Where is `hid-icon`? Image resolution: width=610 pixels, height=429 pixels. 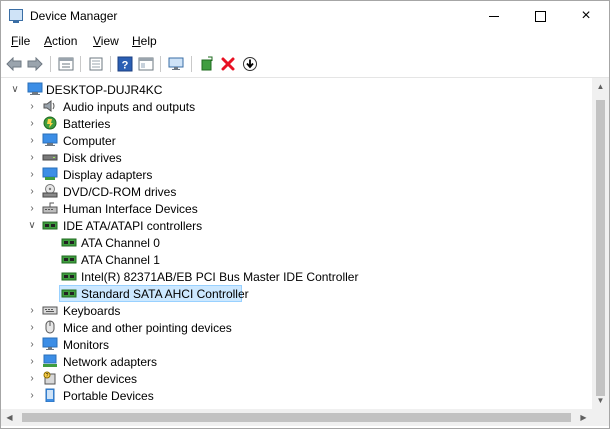
hid-icon is located at coordinates (50, 208).